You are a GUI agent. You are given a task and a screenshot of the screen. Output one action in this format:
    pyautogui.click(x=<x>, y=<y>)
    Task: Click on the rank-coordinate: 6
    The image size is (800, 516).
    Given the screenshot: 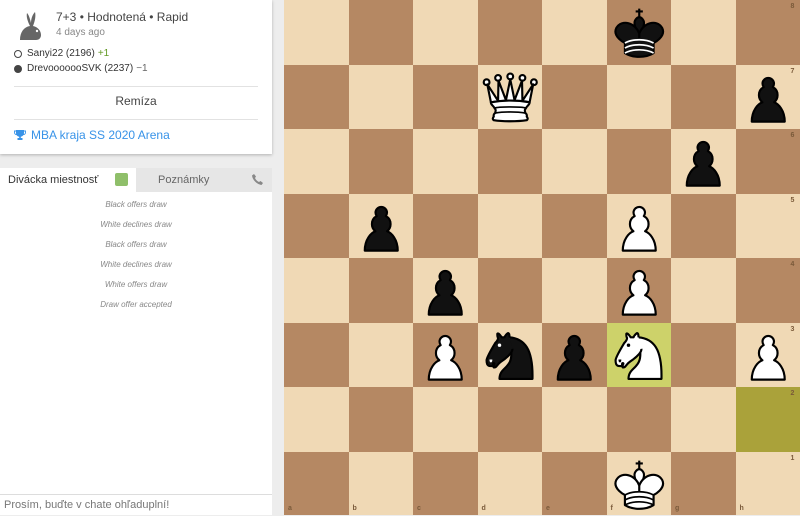 What is the action you would take?
    pyautogui.click(x=793, y=135)
    